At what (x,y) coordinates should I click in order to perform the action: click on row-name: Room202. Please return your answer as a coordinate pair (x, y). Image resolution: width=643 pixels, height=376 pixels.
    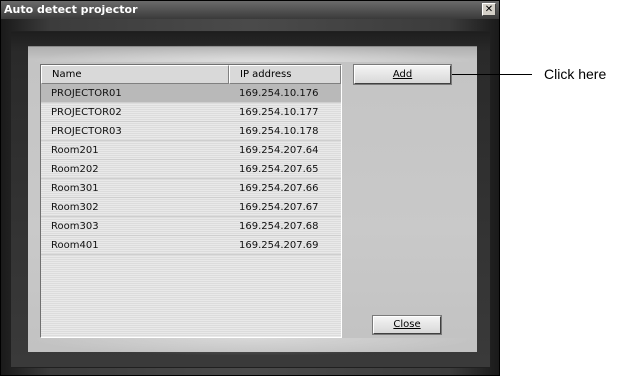
    Looking at the image, I should click on (75, 169).